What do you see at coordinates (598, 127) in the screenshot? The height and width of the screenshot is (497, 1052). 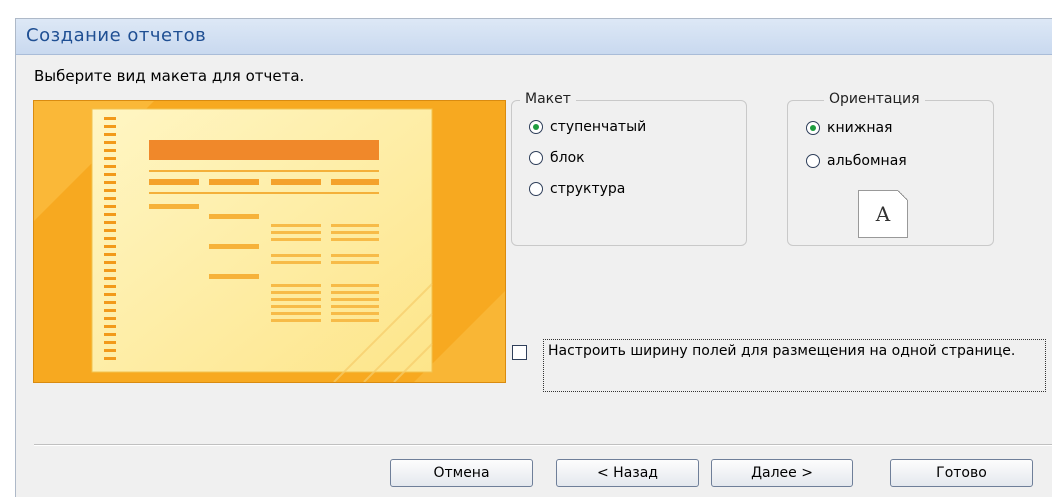 I see `stepped-label: ступенчатый` at bounding box center [598, 127].